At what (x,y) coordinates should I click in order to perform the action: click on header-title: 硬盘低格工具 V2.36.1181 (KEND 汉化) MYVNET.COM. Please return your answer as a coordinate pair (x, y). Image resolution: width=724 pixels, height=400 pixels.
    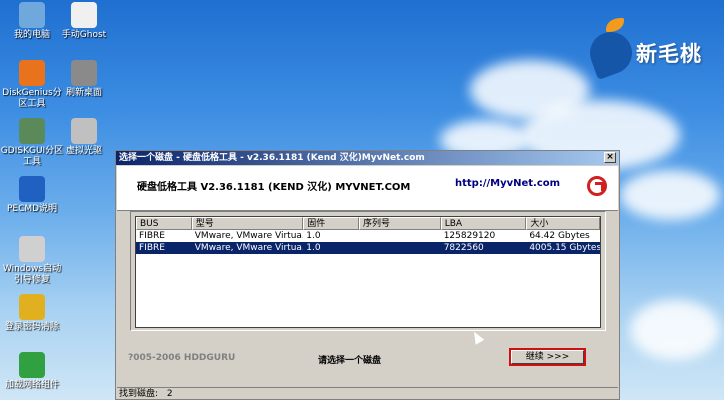
    Looking at the image, I should click on (274, 187).